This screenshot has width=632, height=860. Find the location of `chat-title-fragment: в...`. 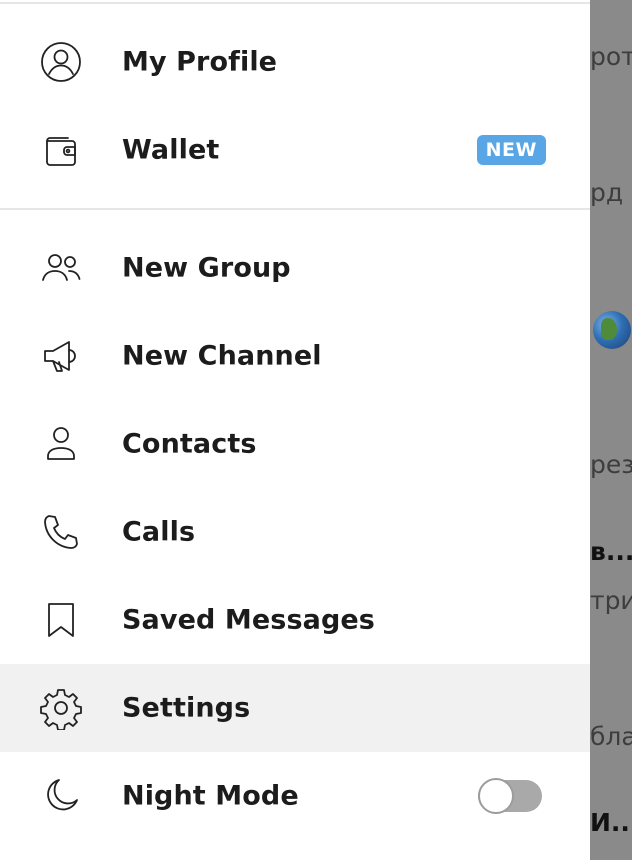

chat-title-fragment: в... is located at coordinates (611, 551).